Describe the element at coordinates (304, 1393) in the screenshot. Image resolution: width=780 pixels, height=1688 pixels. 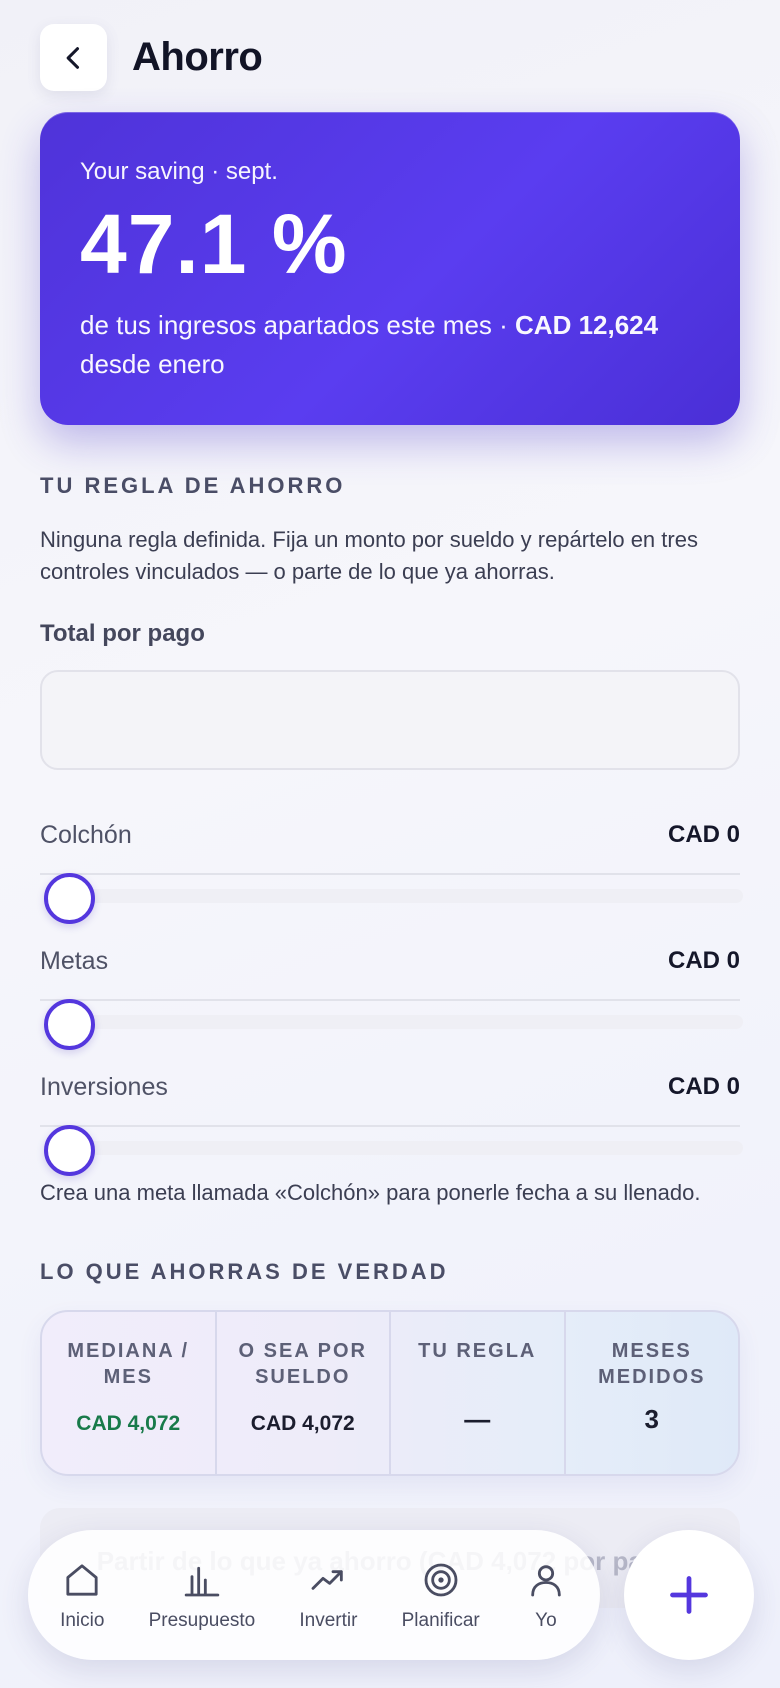
I see `stat-per-paycheck: O SEA POR SUELDO CAD 4,072` at that location.